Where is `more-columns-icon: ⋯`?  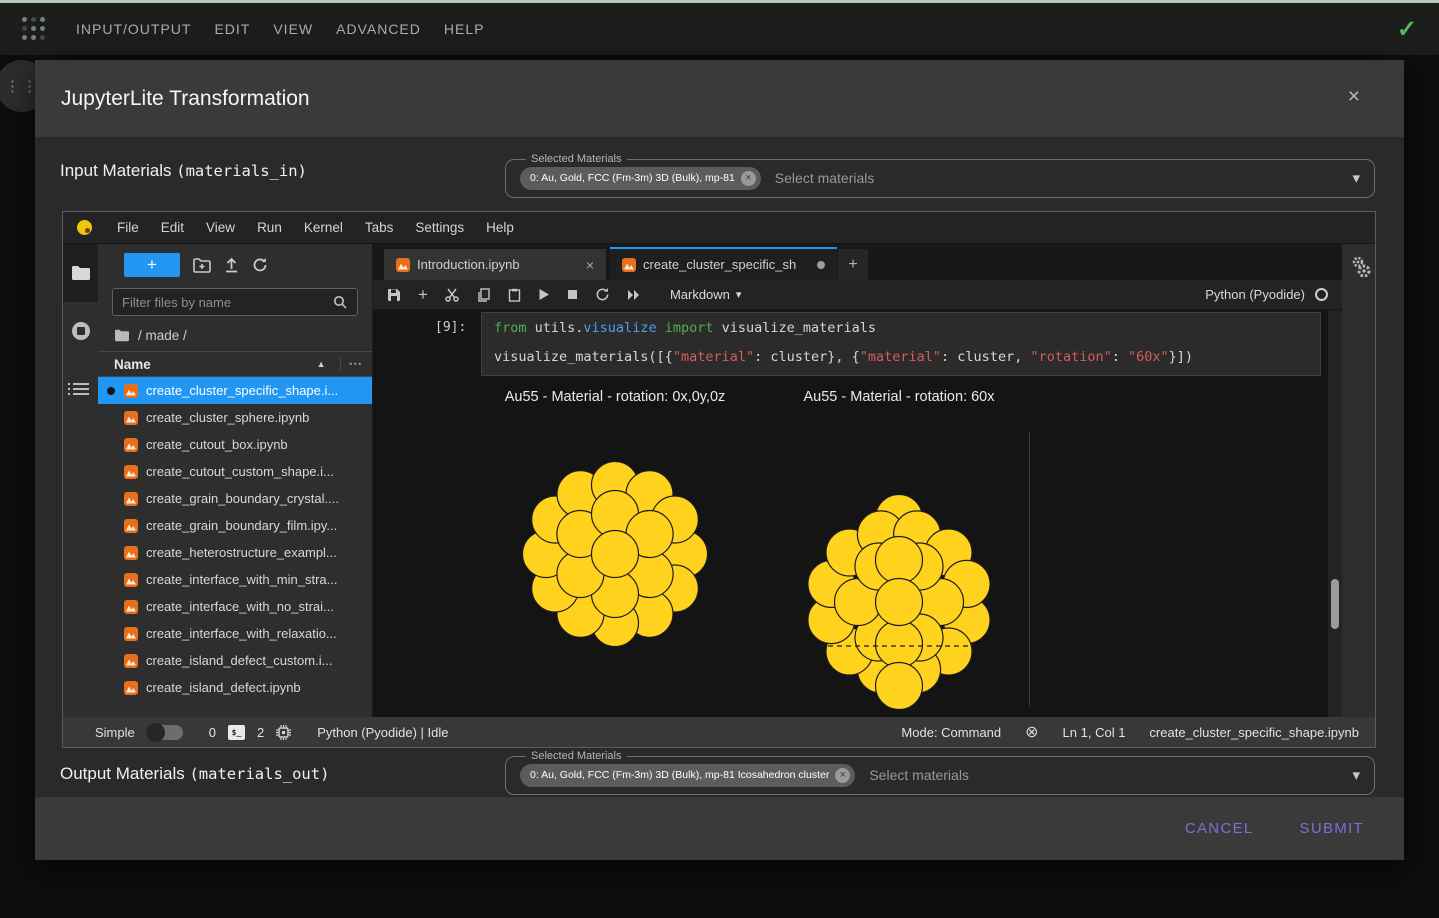
more-columns-icon: ⋯ is located at coordinates (350, 364).